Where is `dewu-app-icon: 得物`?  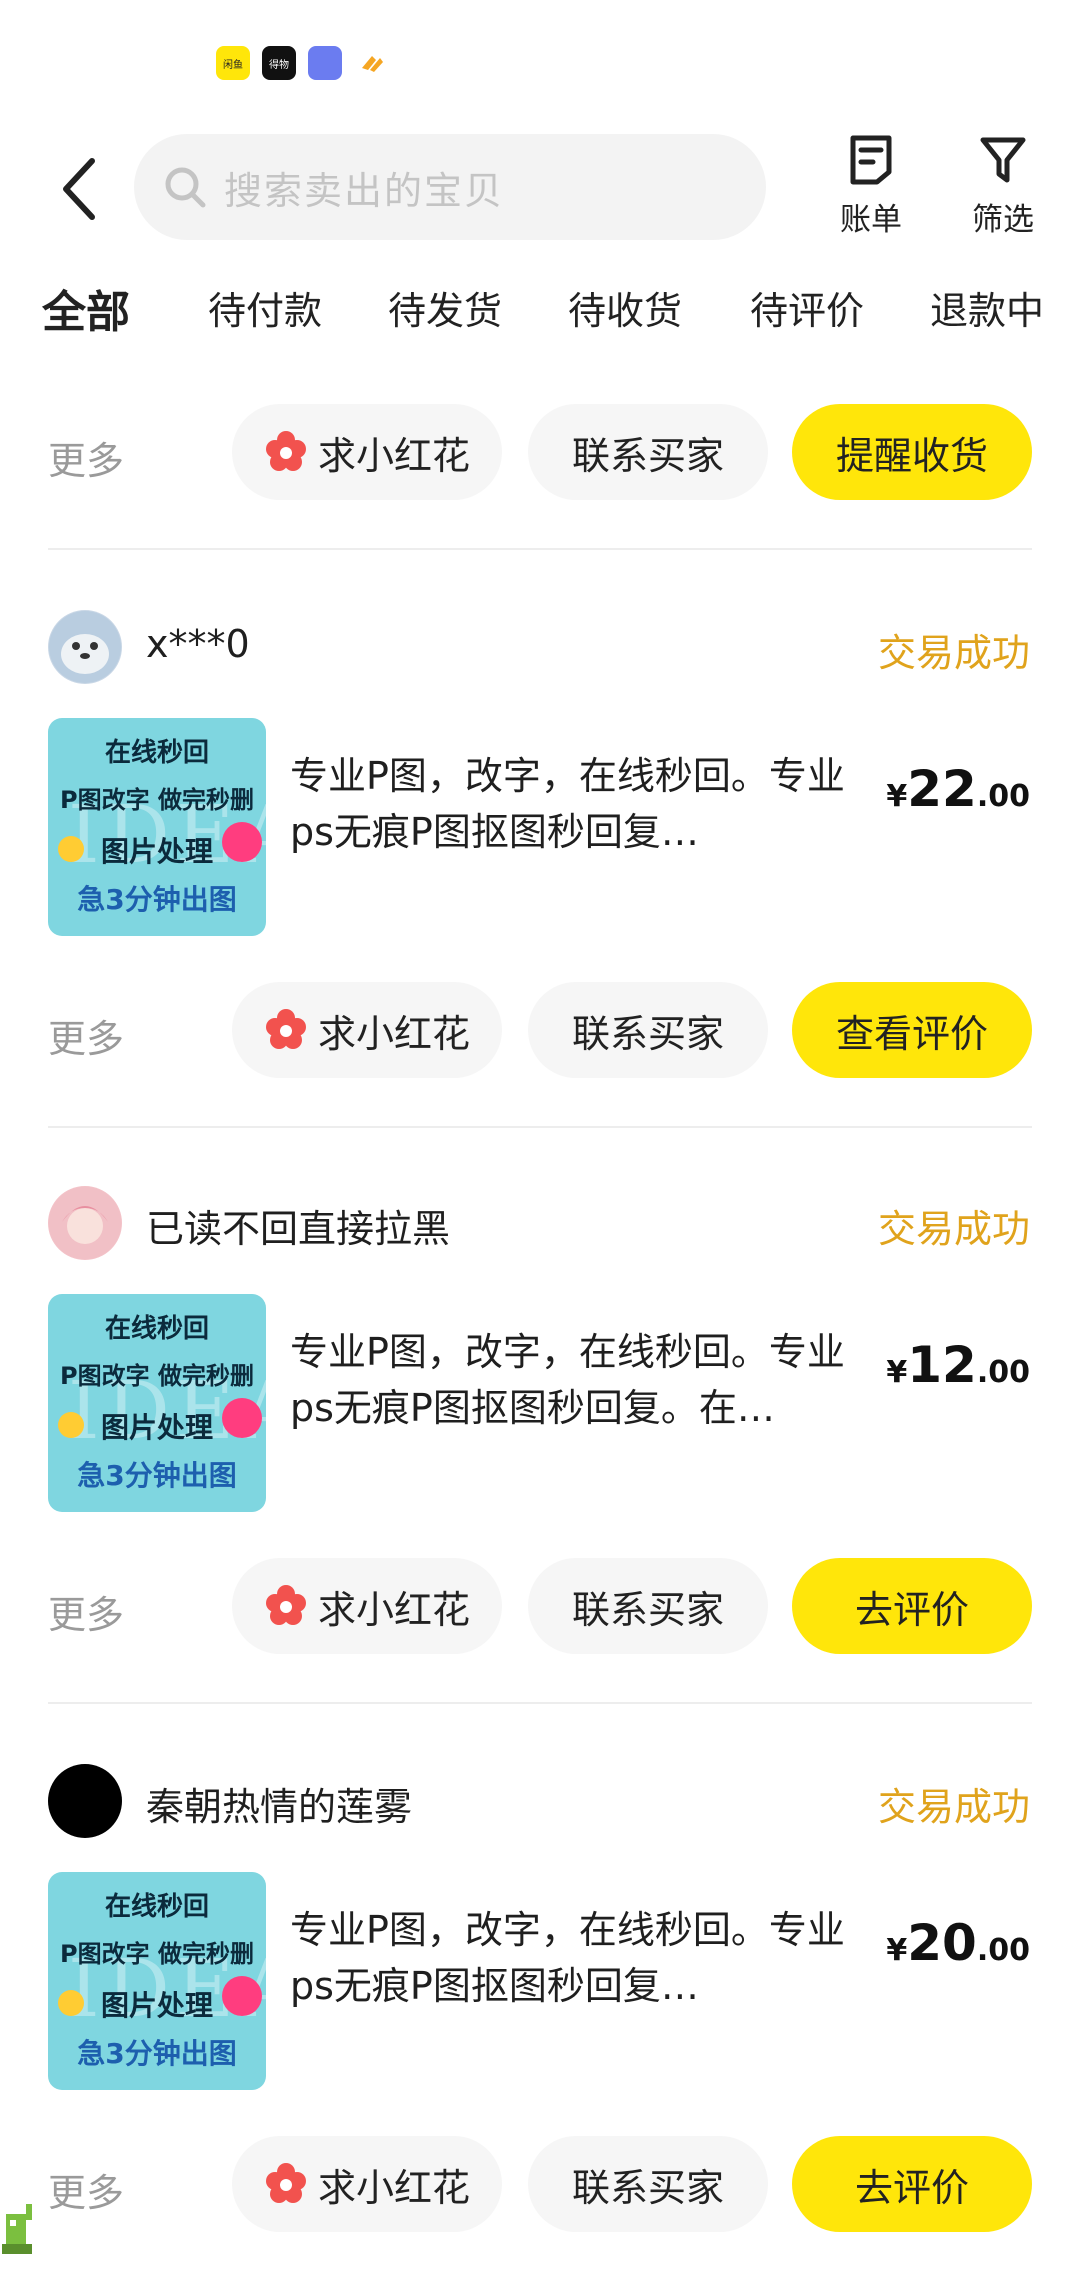 dewu-app-icon: 得物 is located at coordinates (279, 63).